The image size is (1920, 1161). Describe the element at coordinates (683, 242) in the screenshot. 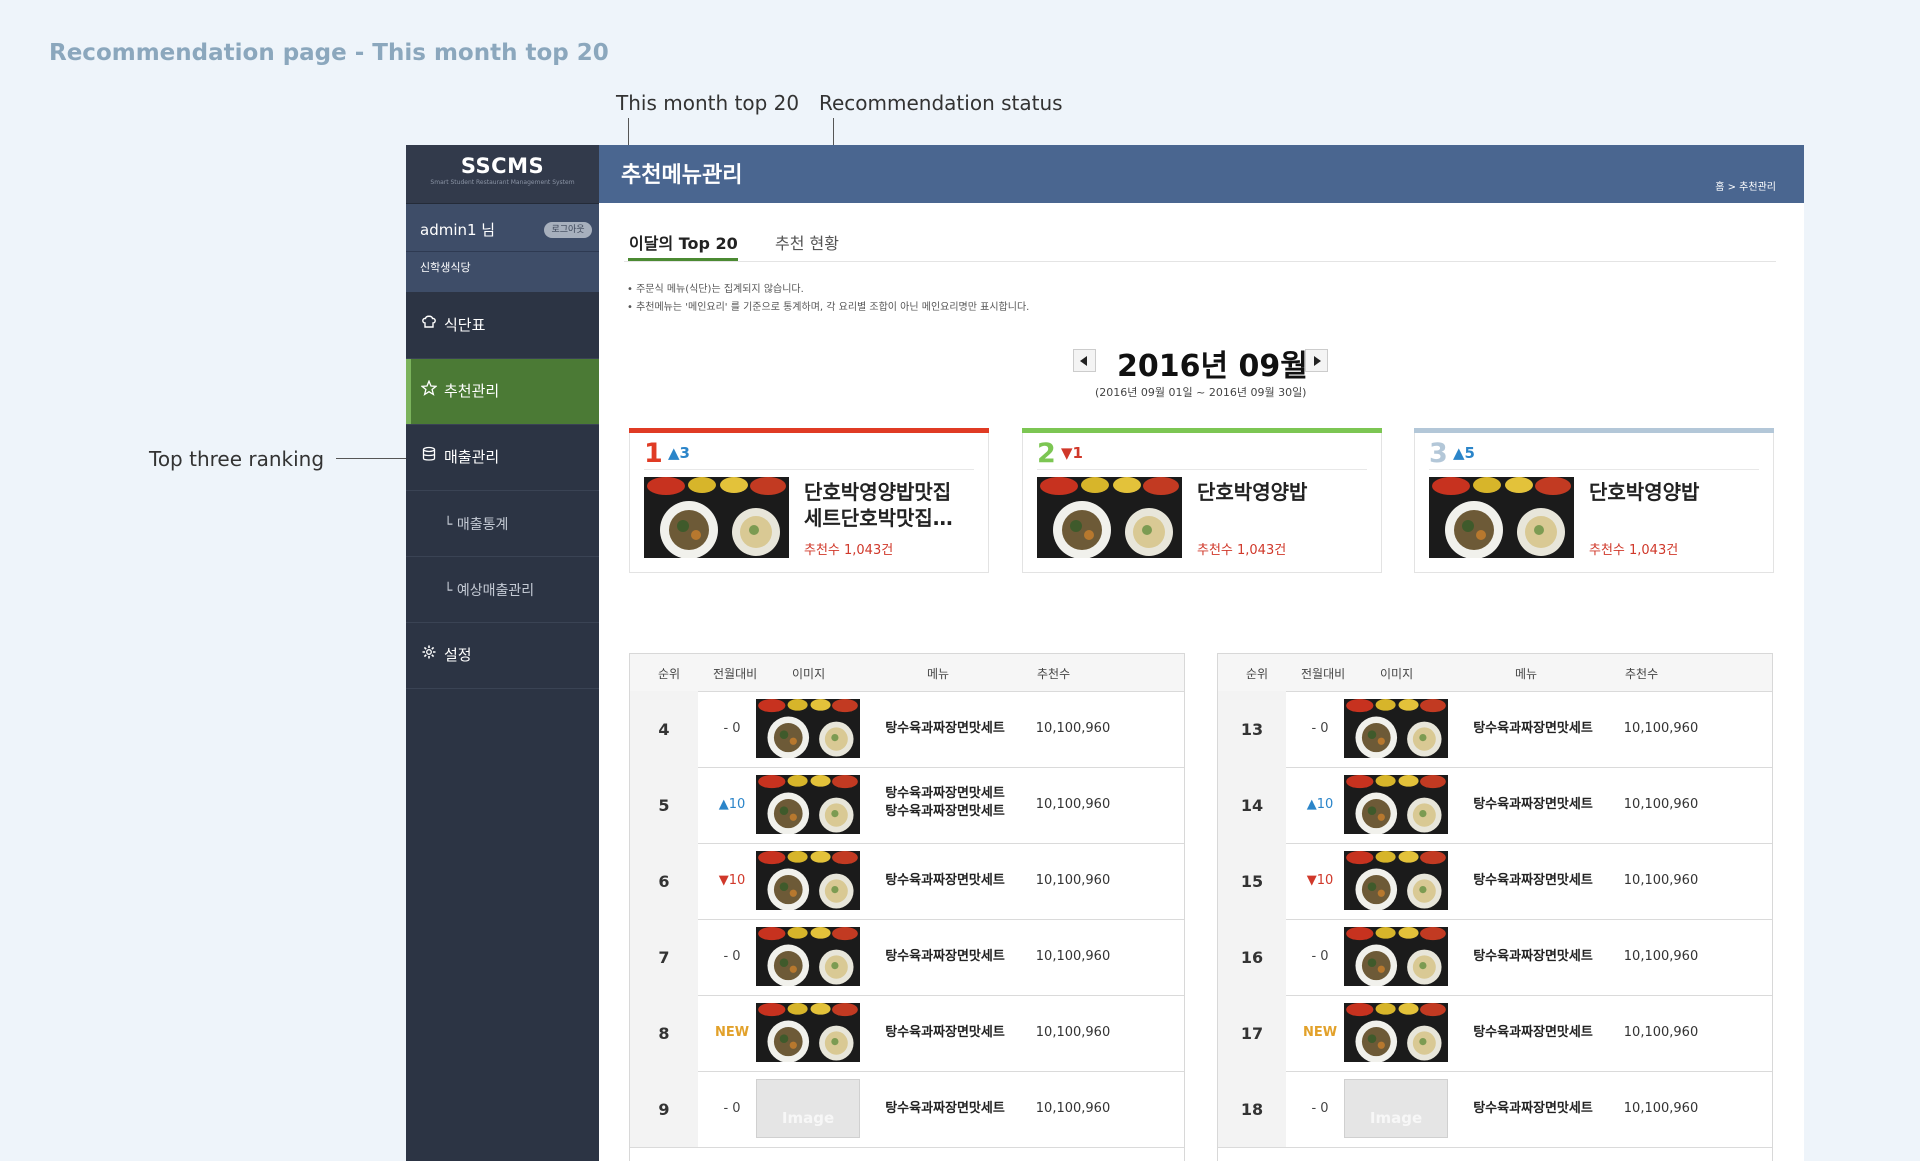

I see `tab-top20: 이달의 Top 20` at that location.